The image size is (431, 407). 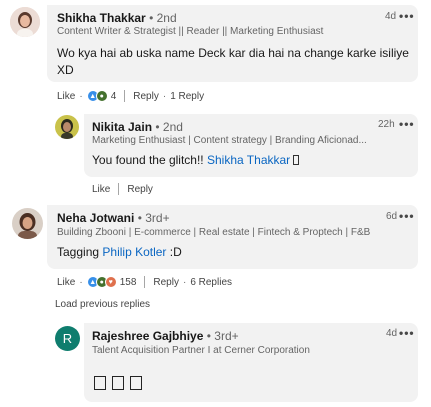 I want to click on commenter-name: Nikita Jain, so click(x=122, y=127).